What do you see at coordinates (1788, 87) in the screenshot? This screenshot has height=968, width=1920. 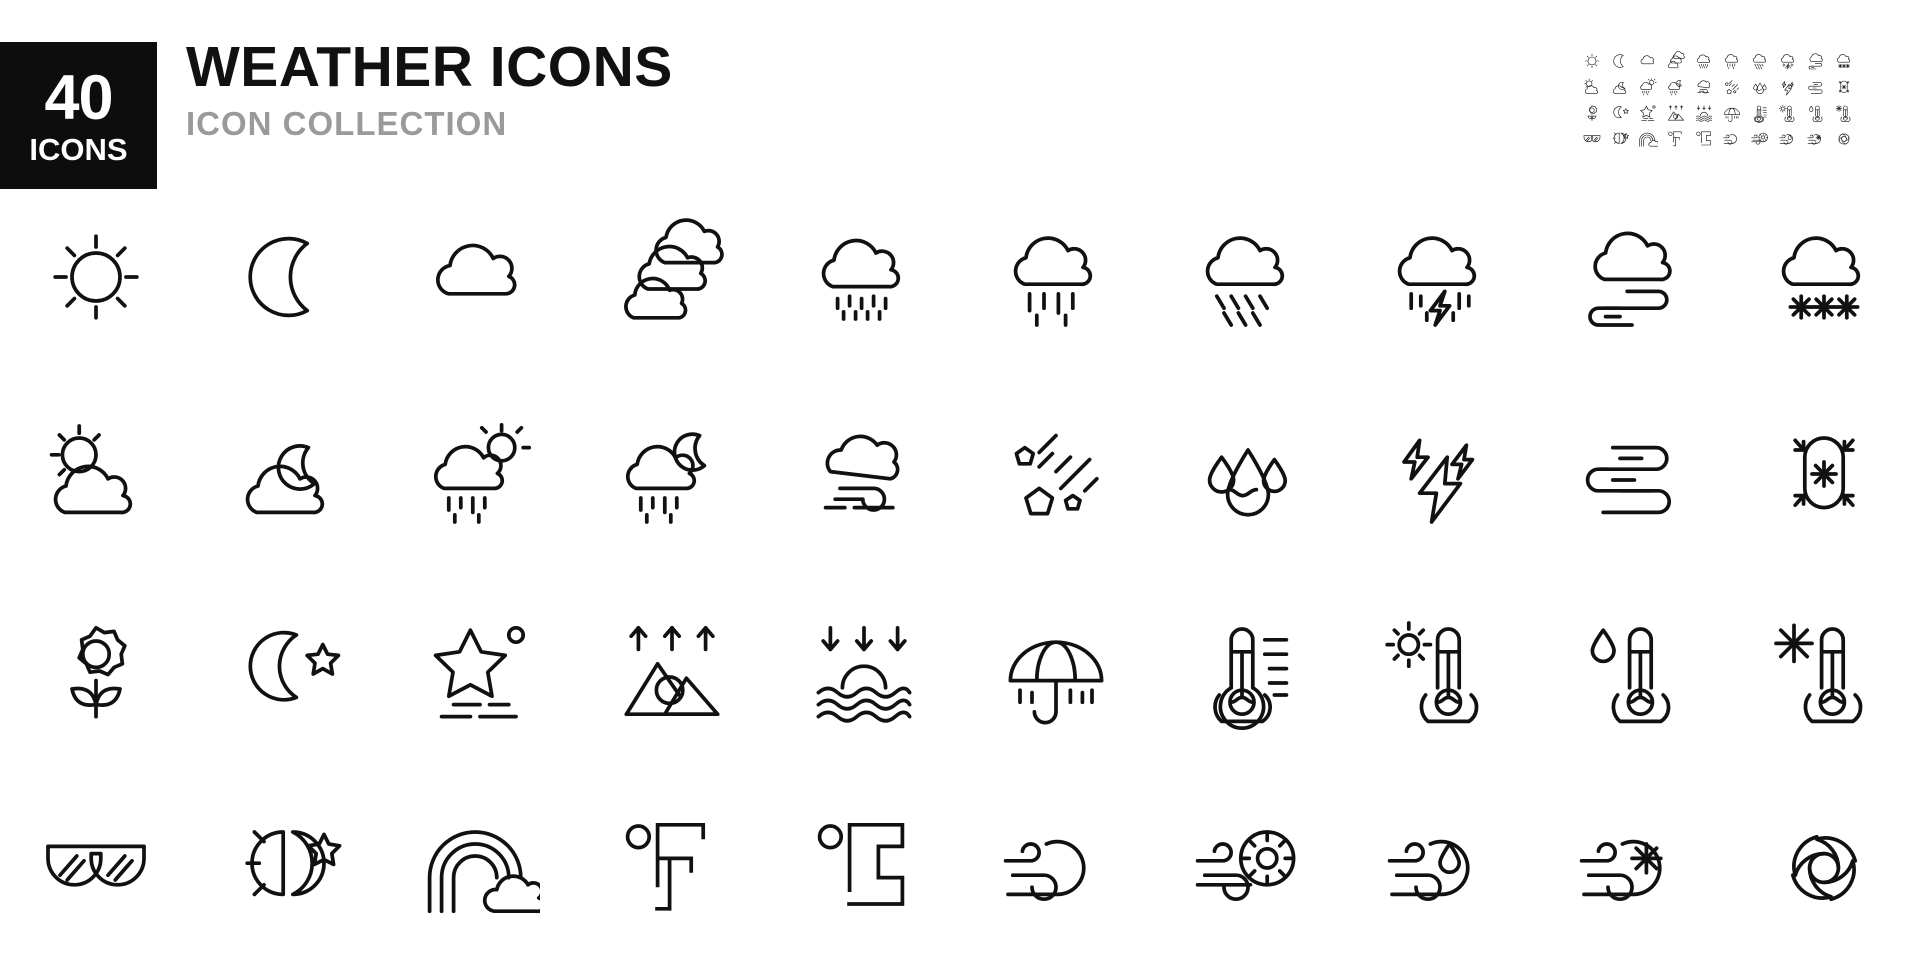 I see `preview-lightning-bolts-icon` at bounding box center [1788, 87].